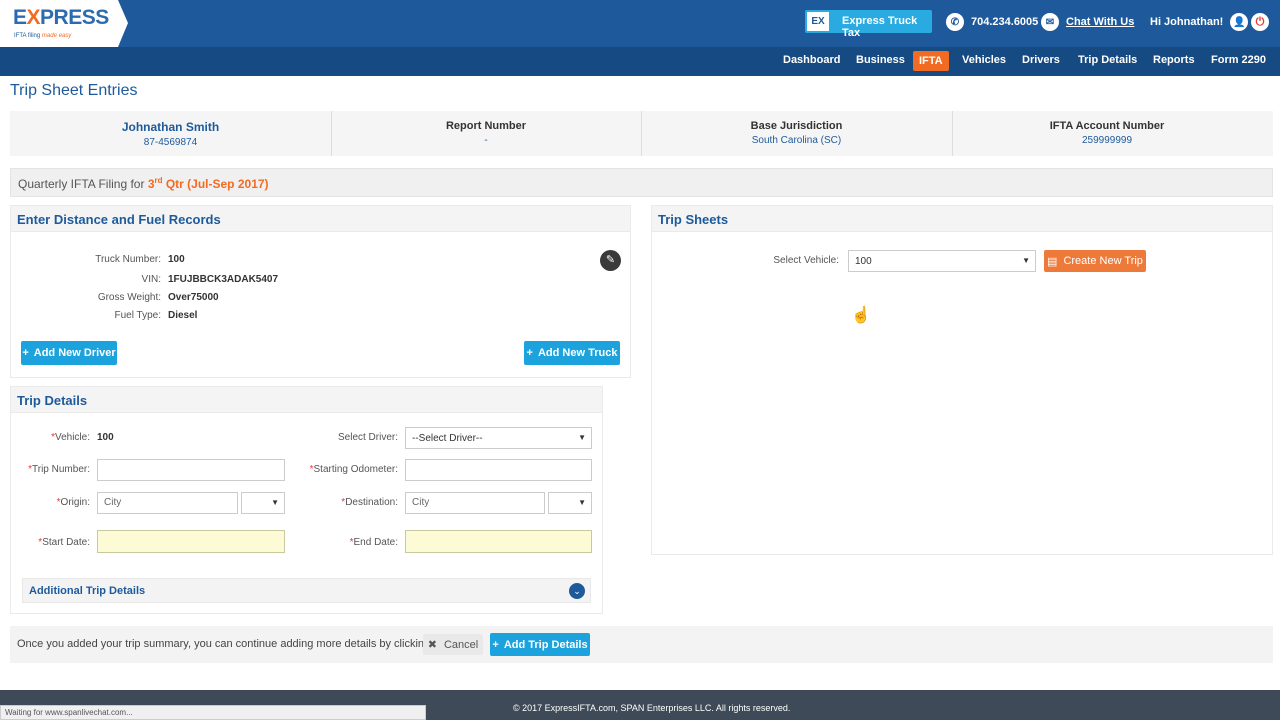 The image size is (1280, 720). Describe the element at coordinates (796, 133) in the screenshot. I see `summary-base-jurisdiction: Base Jurisdiction South Carolina (SC)` at that location.